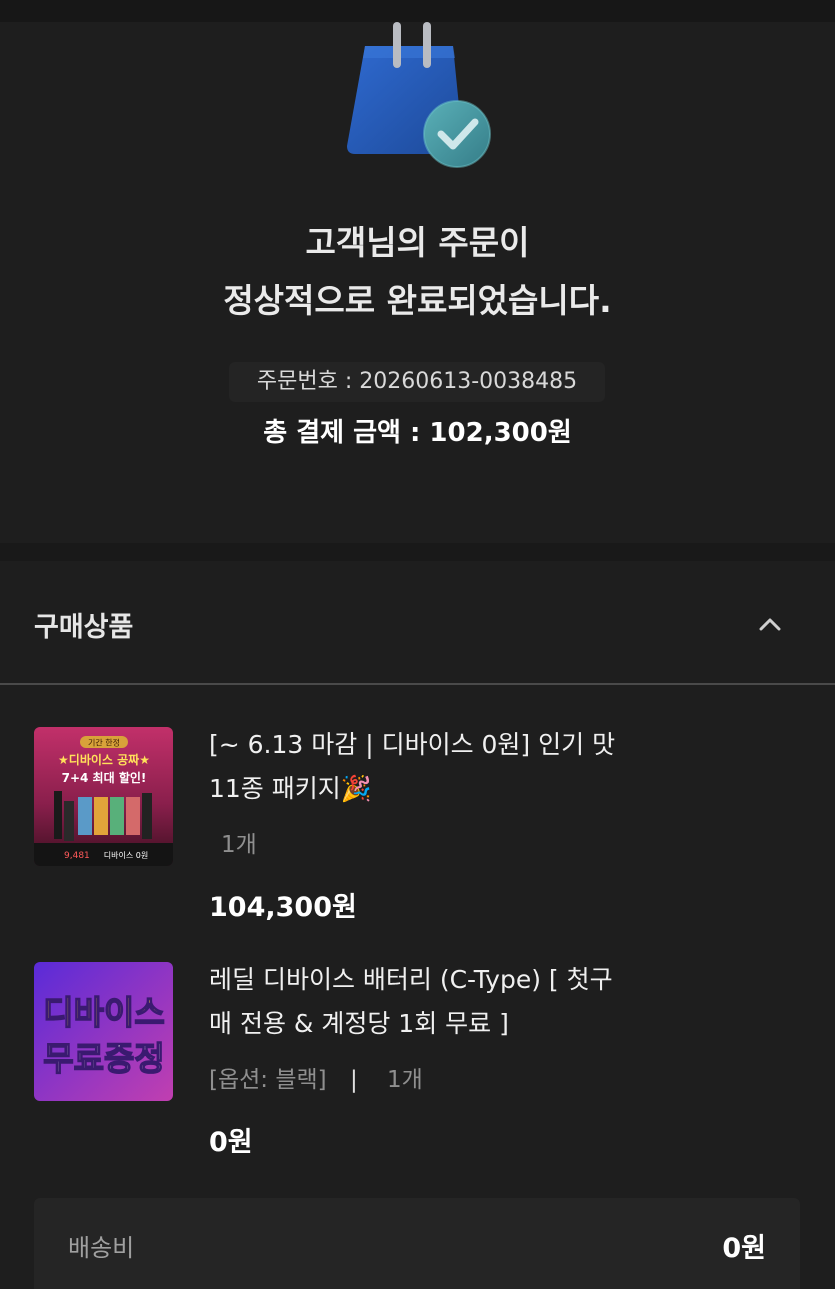 This screenshot has width=835, height=1289. What do you see at coordinates (417, 272) in the screenshot?
I see `completion-message: 고객님의 주문이 정상적으로 완료되었습니다.` at bounding box center [417, 272].